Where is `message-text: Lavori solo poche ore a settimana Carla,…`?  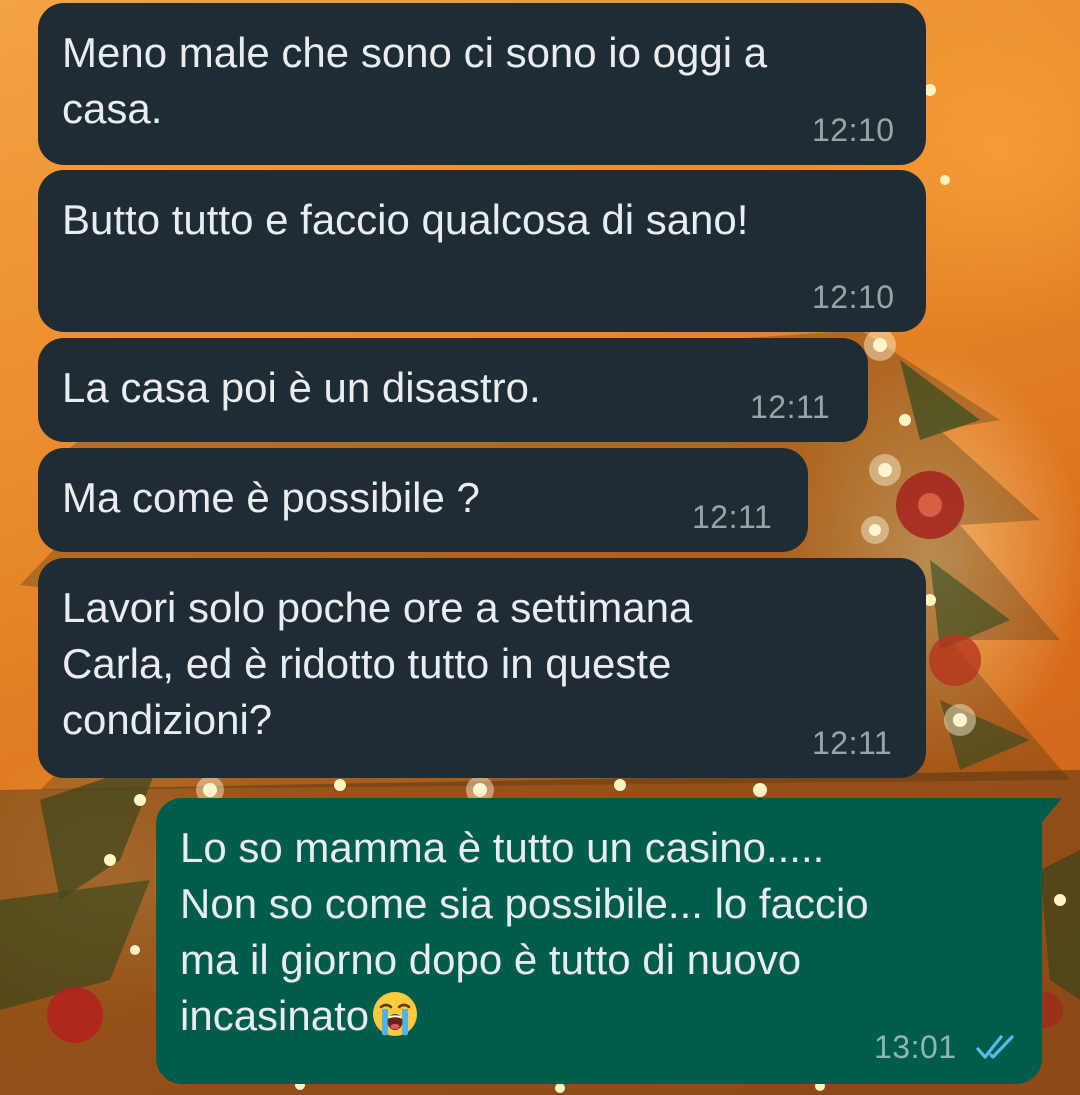 message-text: Lavori solo poche ore a settimana Carla,… is located at coordinates (377, 663).